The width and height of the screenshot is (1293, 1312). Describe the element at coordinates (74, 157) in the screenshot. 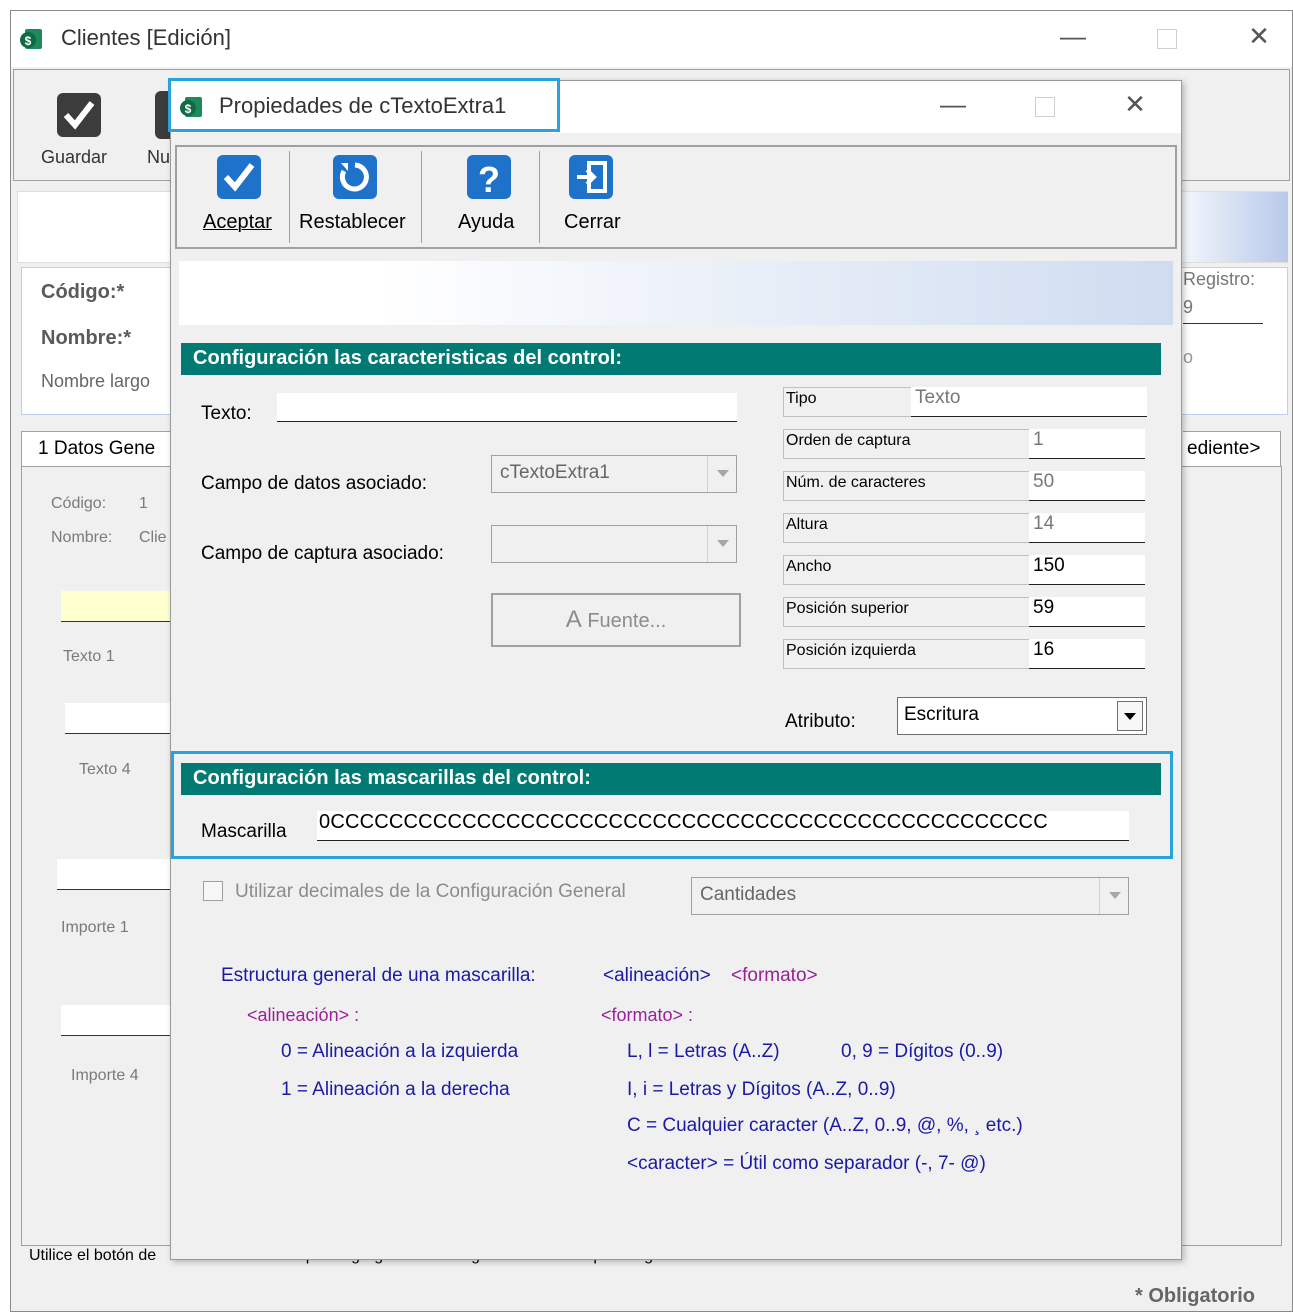

I see `save-button-label: Guardar` at that location.